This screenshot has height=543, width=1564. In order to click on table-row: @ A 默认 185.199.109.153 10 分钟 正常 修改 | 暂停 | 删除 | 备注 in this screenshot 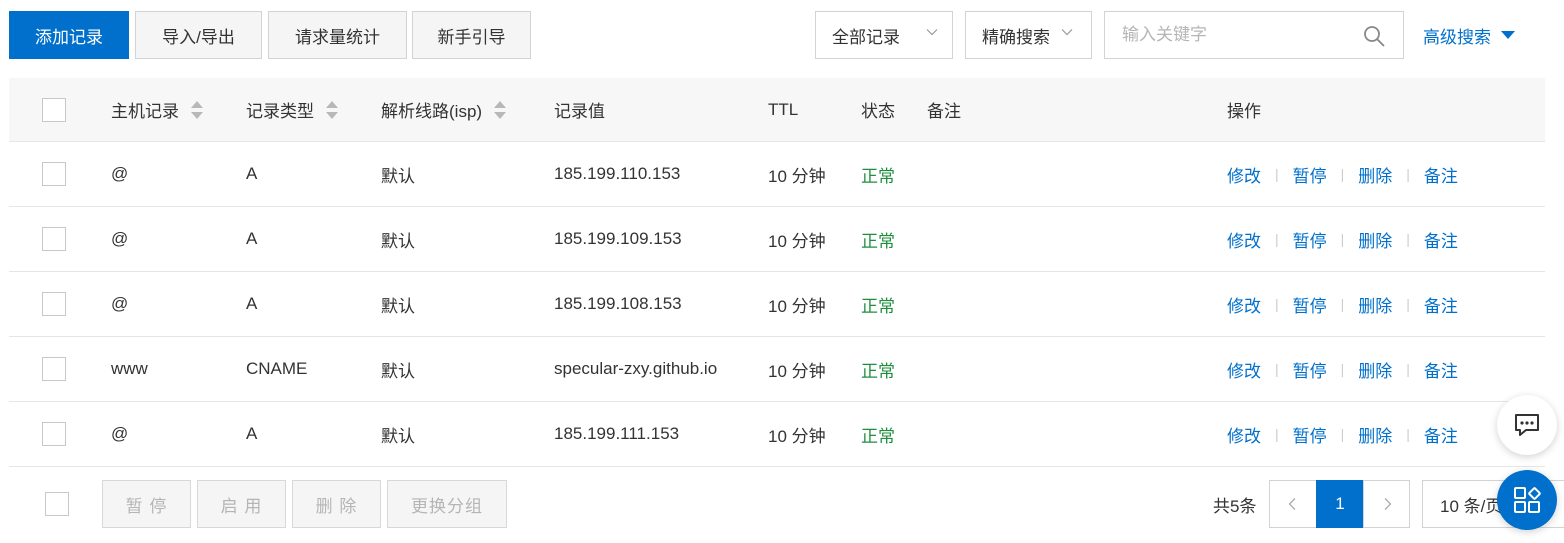, I will do `click(777, 239)`.